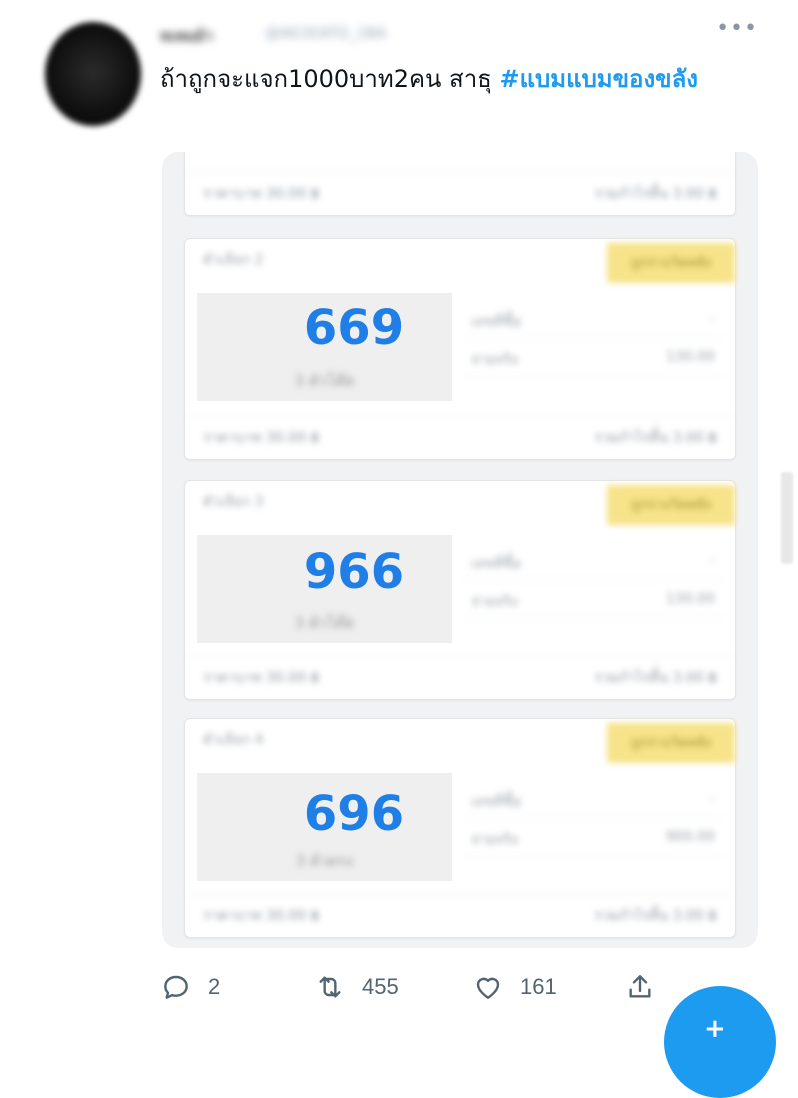 The width and height of the screenshot is (798, 1098). Describe the element at coordinates (93, 74) in the screenshot. I see `avatar` at that location.